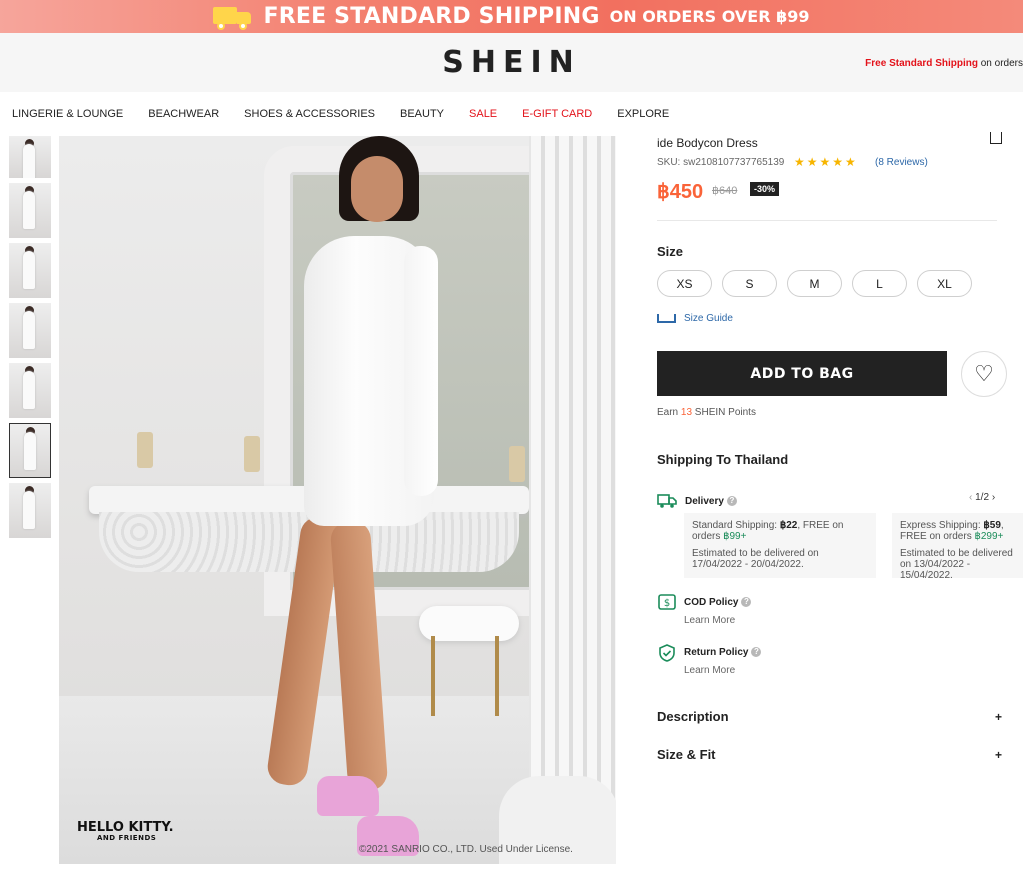  I want to click on ruler-icon, so click(666, 318).